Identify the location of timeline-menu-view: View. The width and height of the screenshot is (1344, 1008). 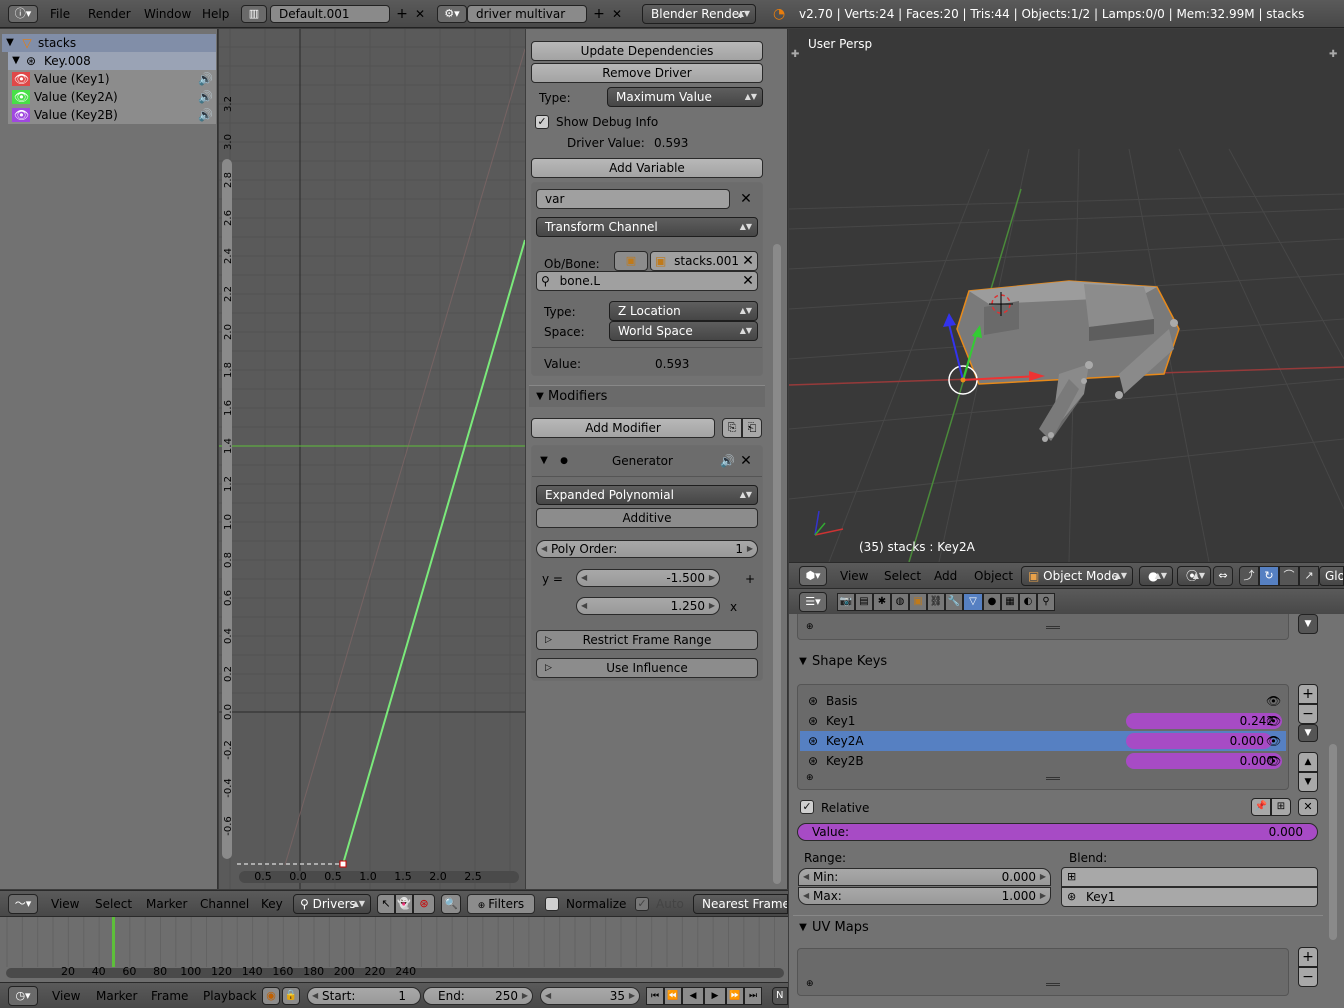
(66, 996).